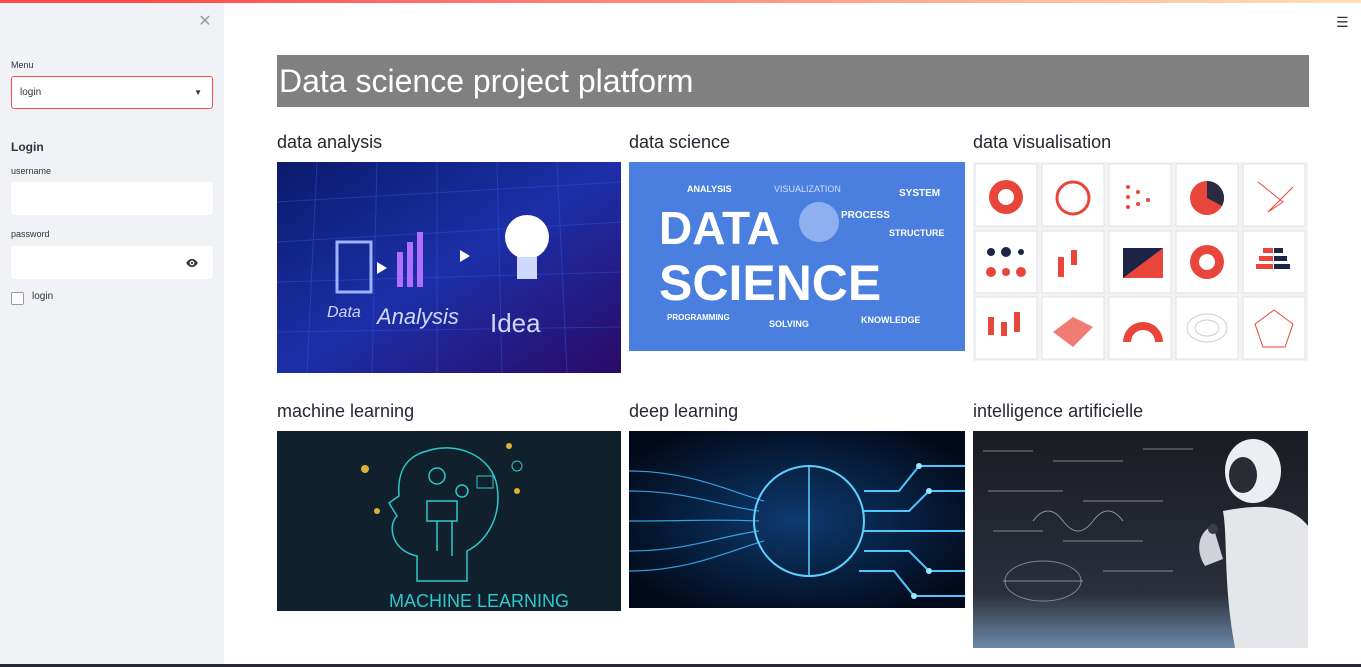  Describe the element at coordinates (917, 233) in the screenshot. I see `science-word-structure: STRUCTURE` at that location.